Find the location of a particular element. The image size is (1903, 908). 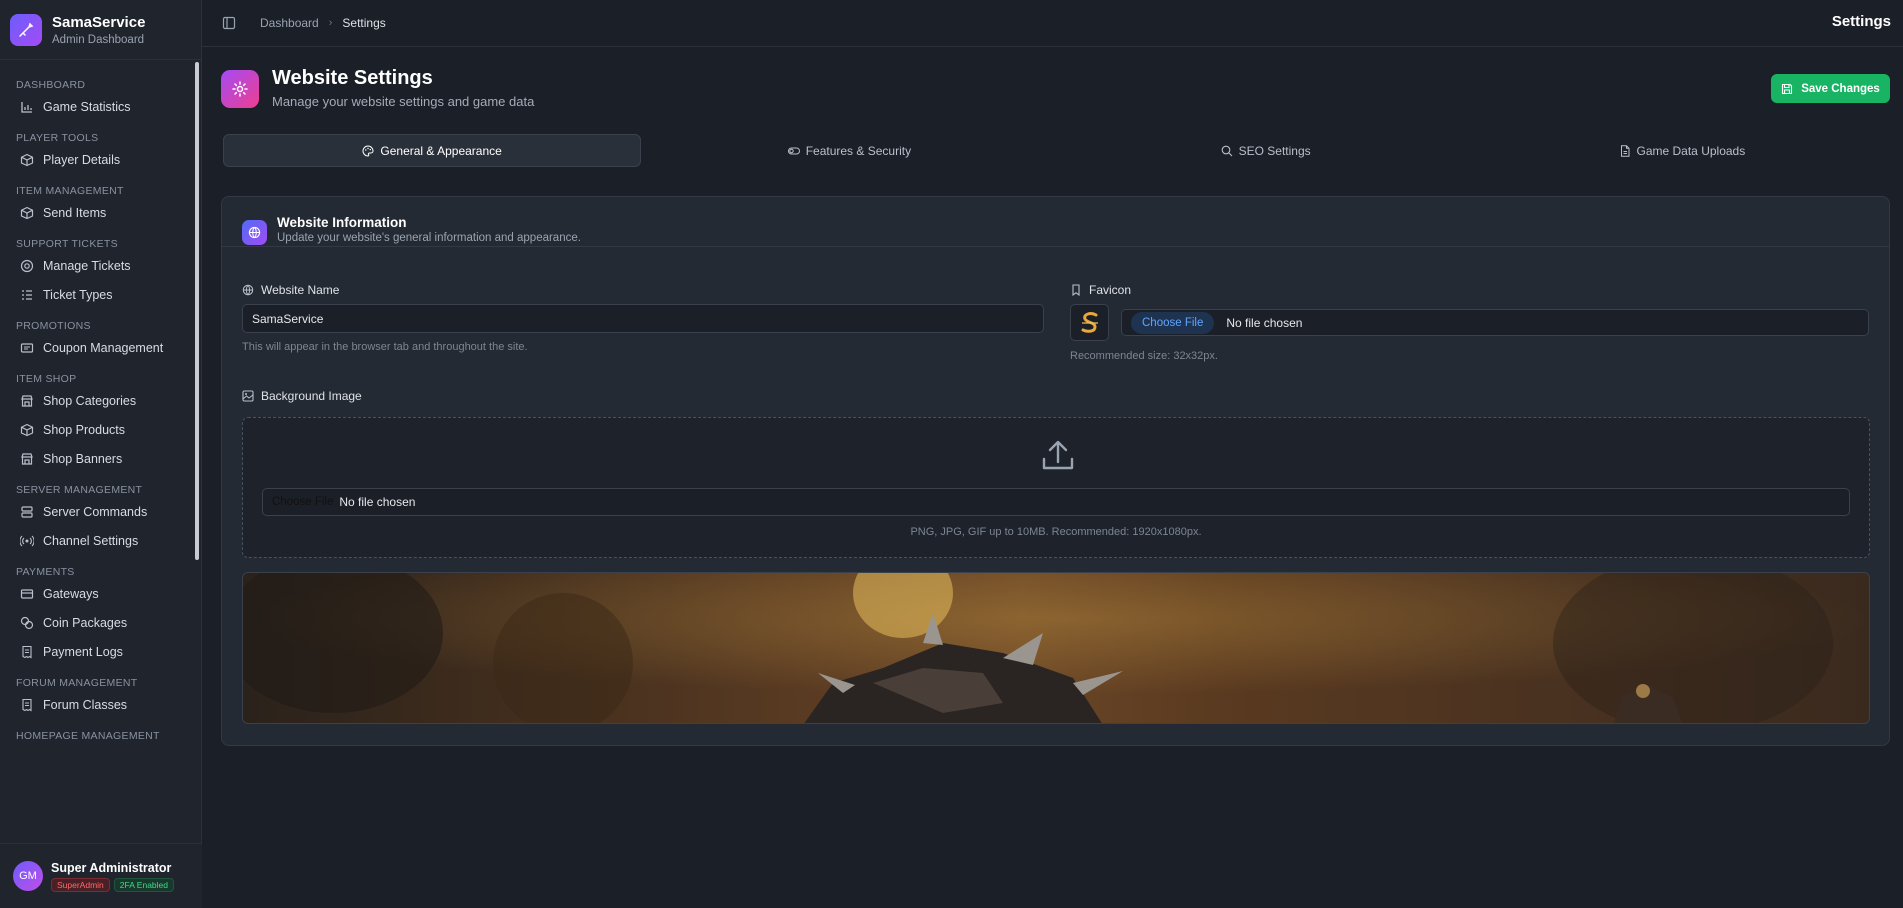

sidebar-item-channel-settings: Channel Settings is located at coordinates (97, 540).